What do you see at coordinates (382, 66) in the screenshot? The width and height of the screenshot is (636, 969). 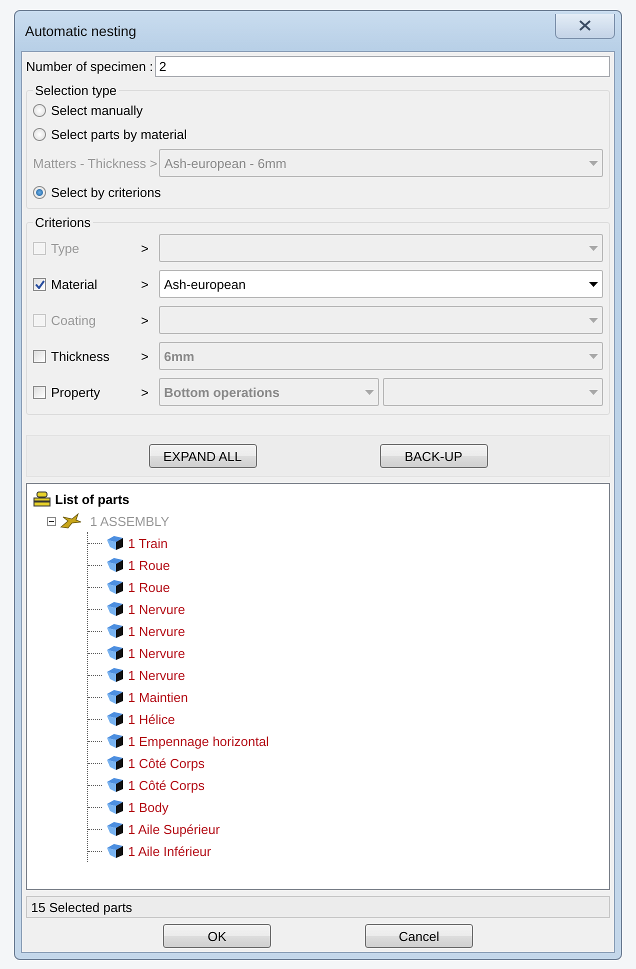 I see `specimen-input: 2` at bounding box center [382, 66].